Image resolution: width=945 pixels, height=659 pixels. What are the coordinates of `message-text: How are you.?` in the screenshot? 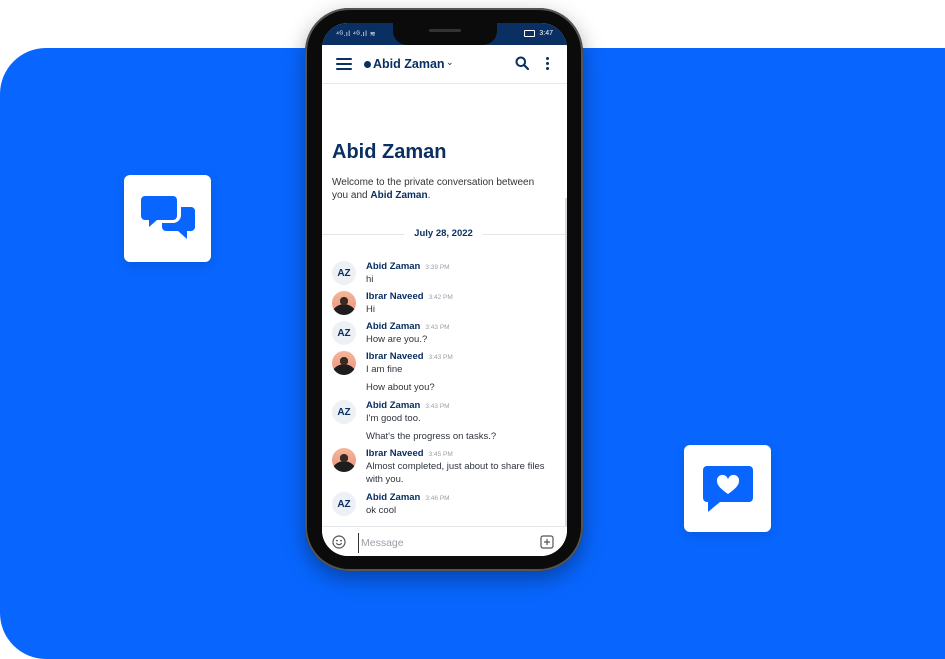 It's located at (397, 339).